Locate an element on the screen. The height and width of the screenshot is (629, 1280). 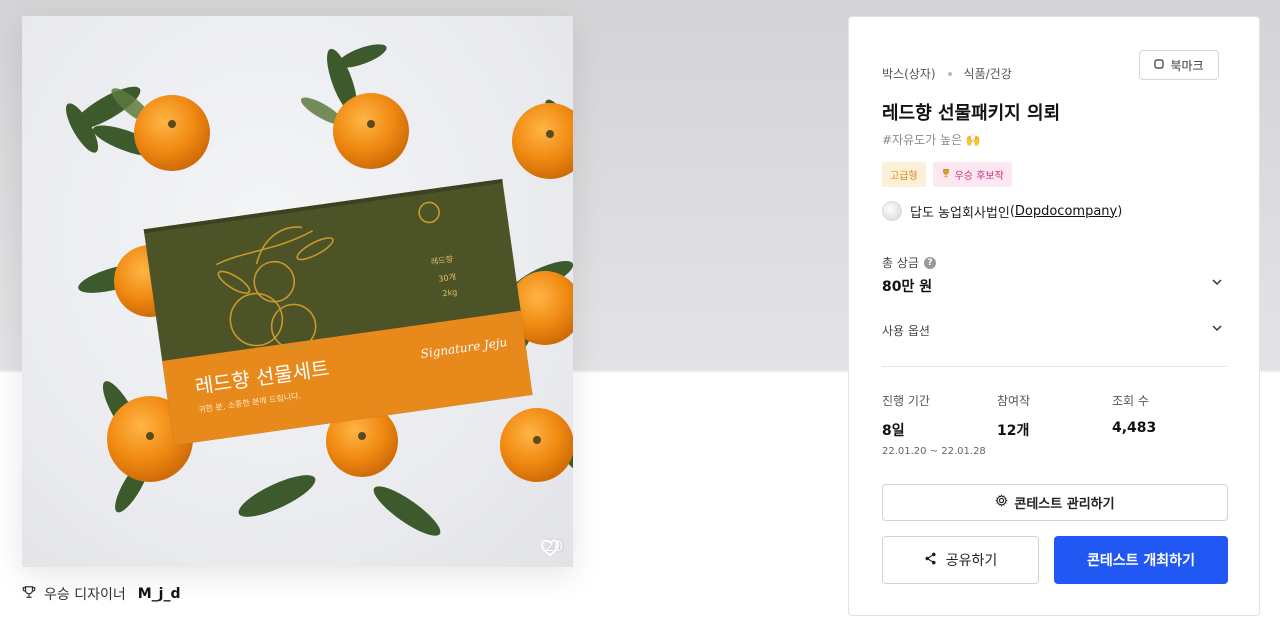
winner-designer: 우승 디자이너 M_j_d is located at coordinates (101, 594).